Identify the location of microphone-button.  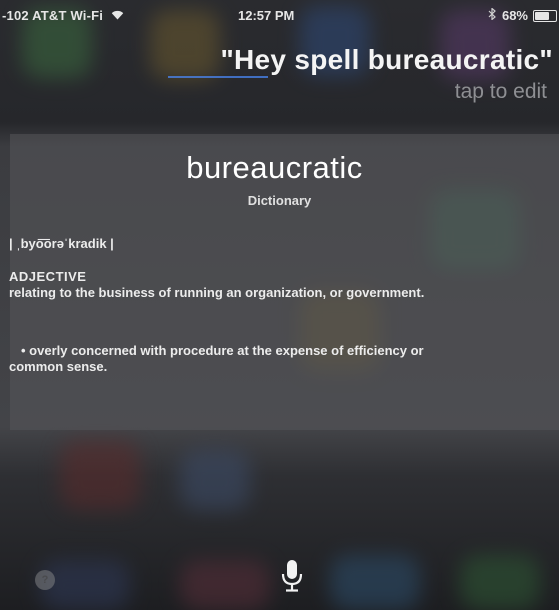
(292, 576).